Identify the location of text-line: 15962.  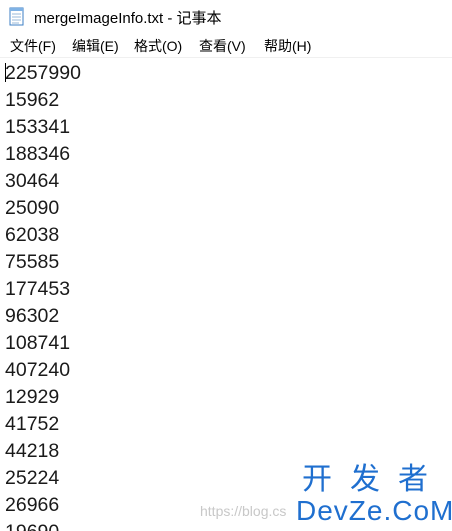
(32, 100).